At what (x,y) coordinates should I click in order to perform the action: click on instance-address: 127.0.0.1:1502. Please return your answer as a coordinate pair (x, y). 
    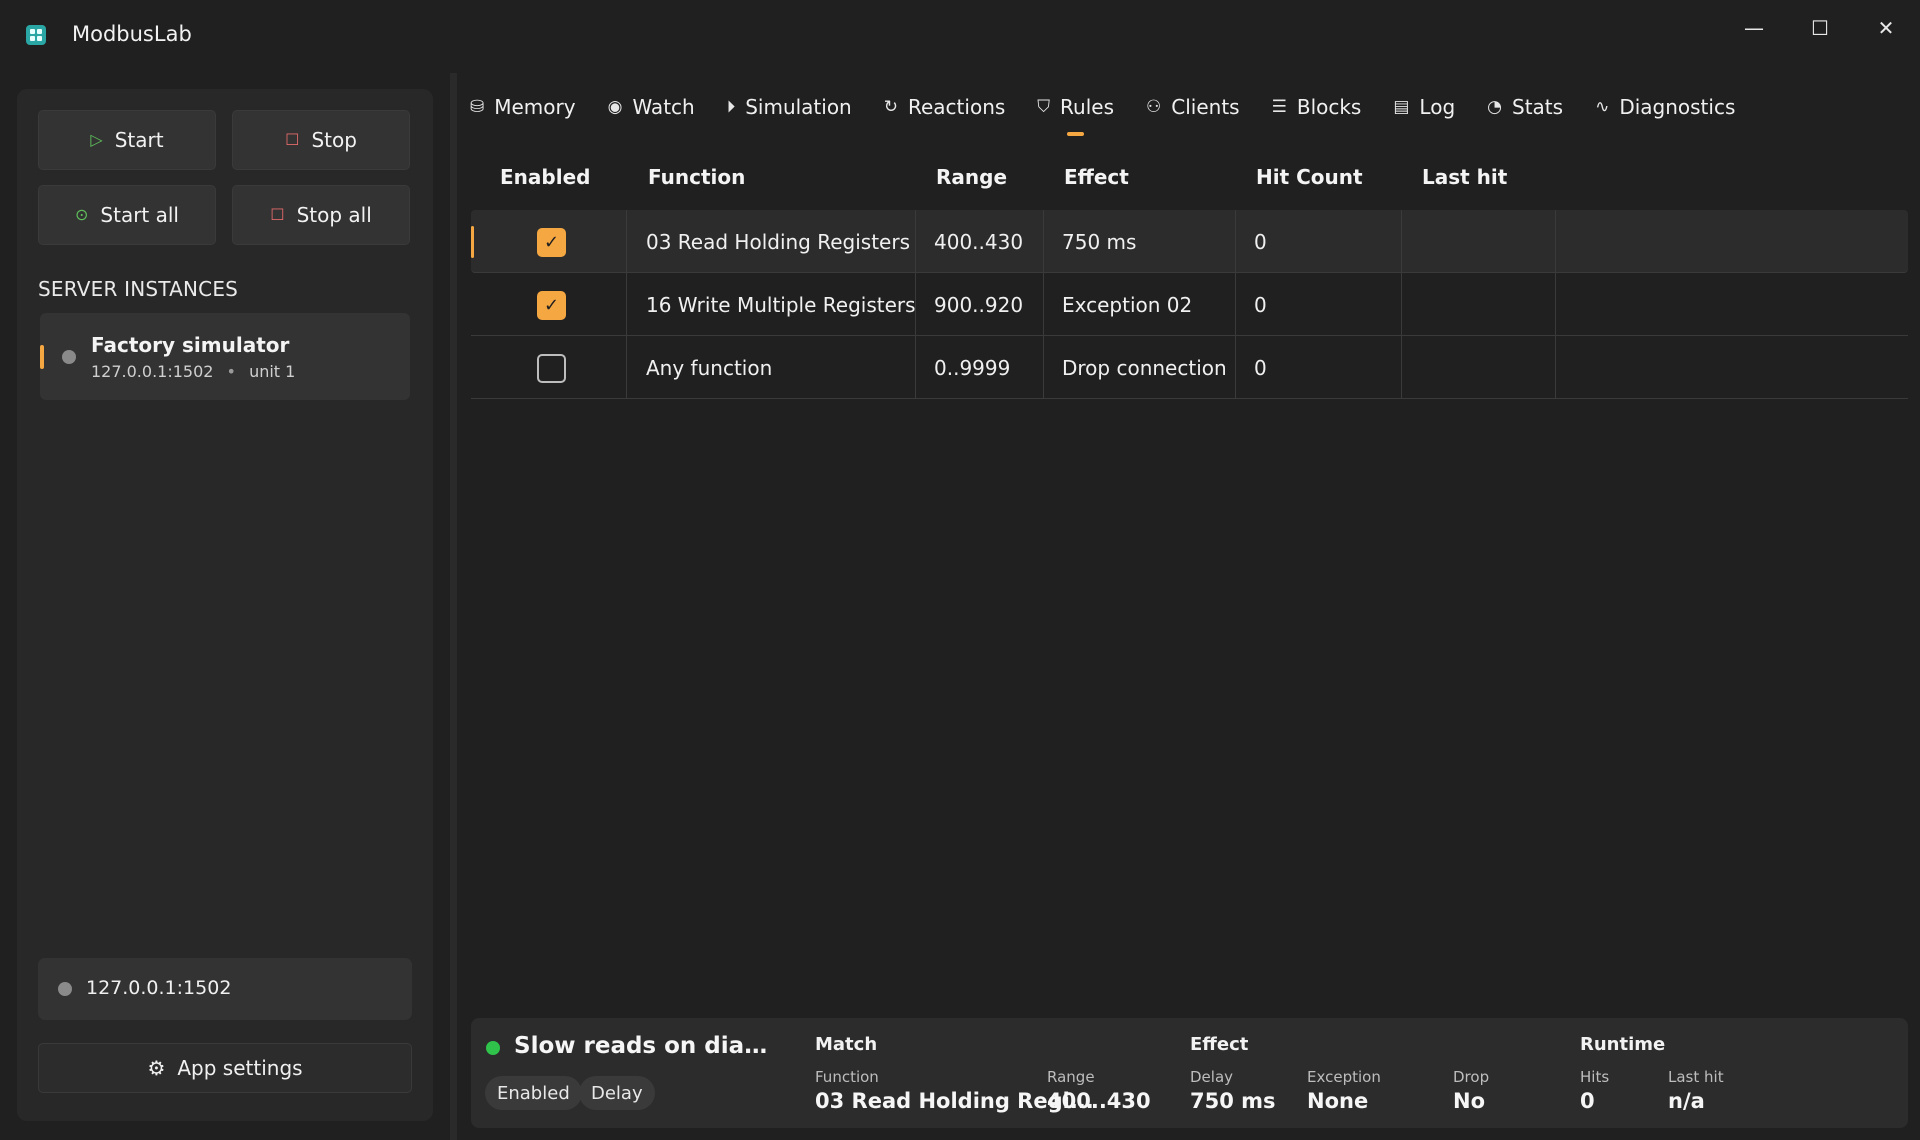
    Looking at the image, I should click on (152, 371).